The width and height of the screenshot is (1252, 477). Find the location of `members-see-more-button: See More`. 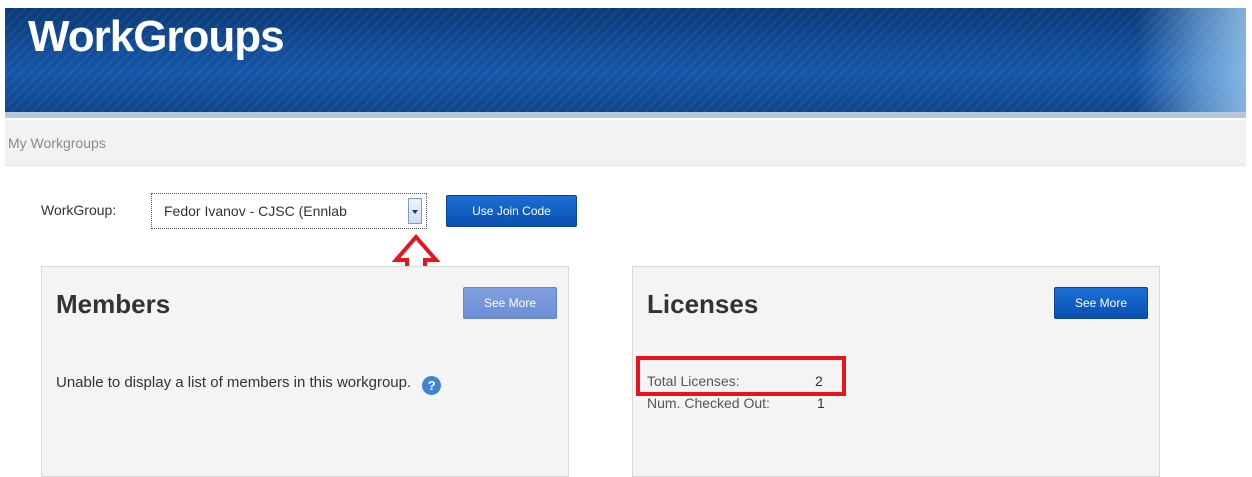

members-see-more-button: See More is located at coordinates (510, 303).